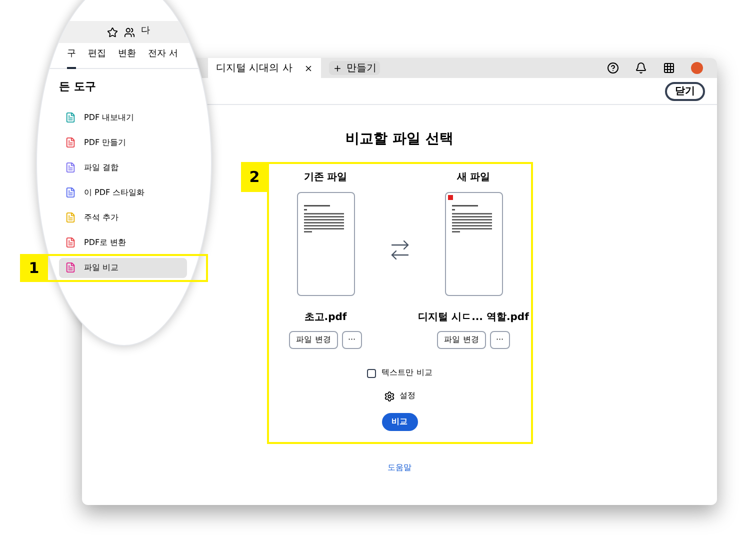  I want to click on tool-label: 파일 비교, so click(101, 268).